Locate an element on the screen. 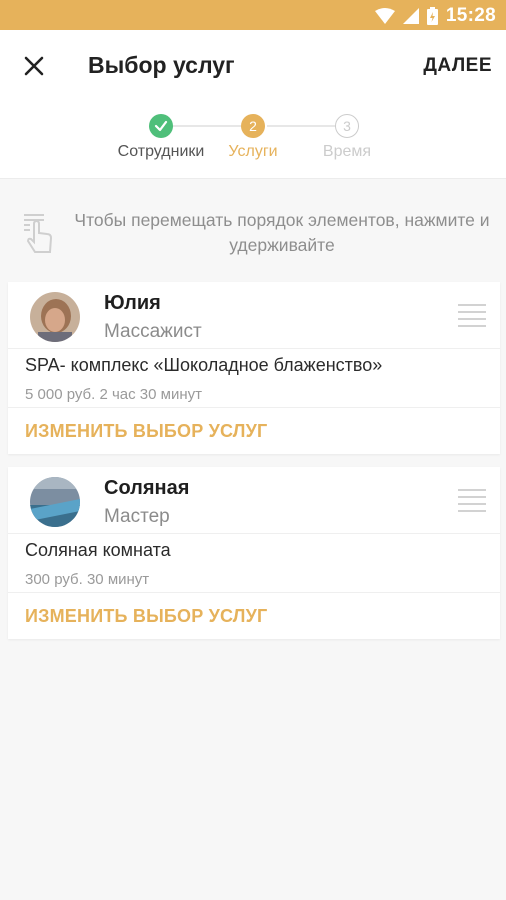 This screenshot has height=900, width=506. step-2-current: 2 is located at coordinates (253, 126).